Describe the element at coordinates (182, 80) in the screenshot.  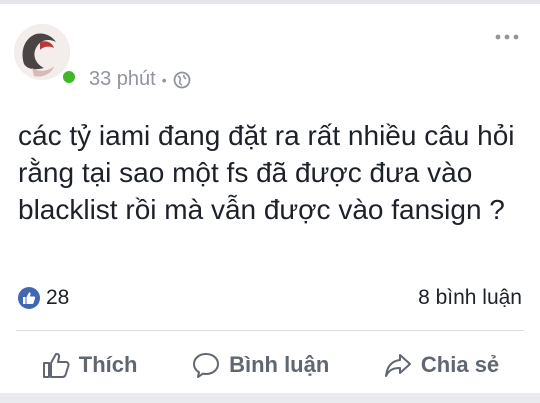
I see `globe-icon` at that location.